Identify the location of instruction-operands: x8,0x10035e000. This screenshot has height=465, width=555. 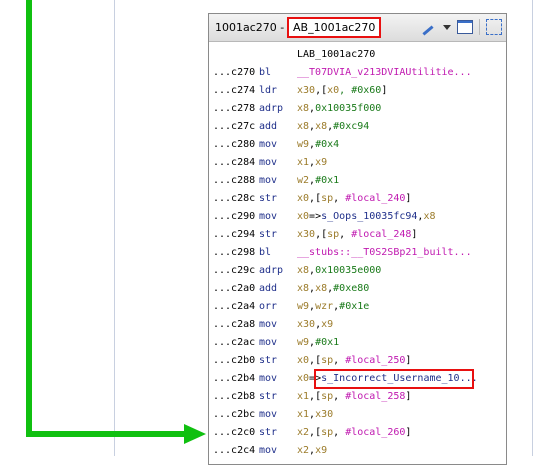
(339, 271).